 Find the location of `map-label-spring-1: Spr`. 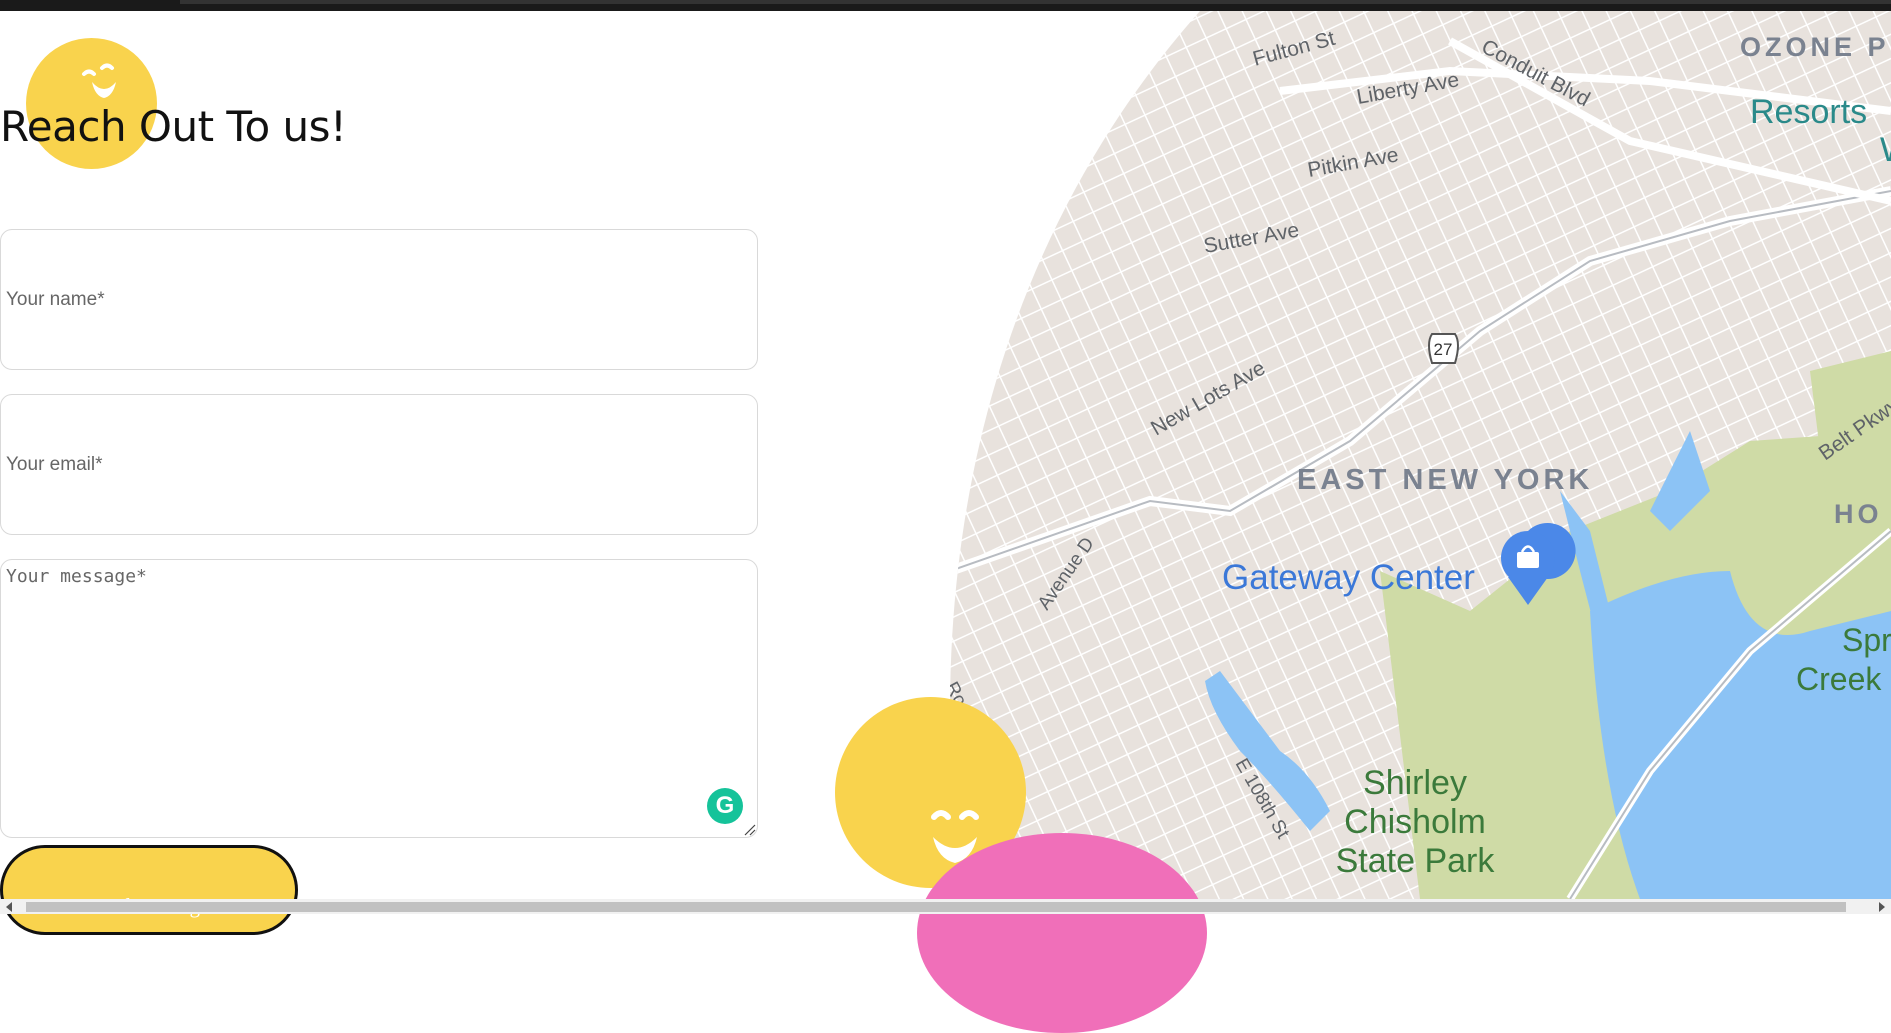

map-label-spring-1: Spr is located at coordinates (1866, 640).